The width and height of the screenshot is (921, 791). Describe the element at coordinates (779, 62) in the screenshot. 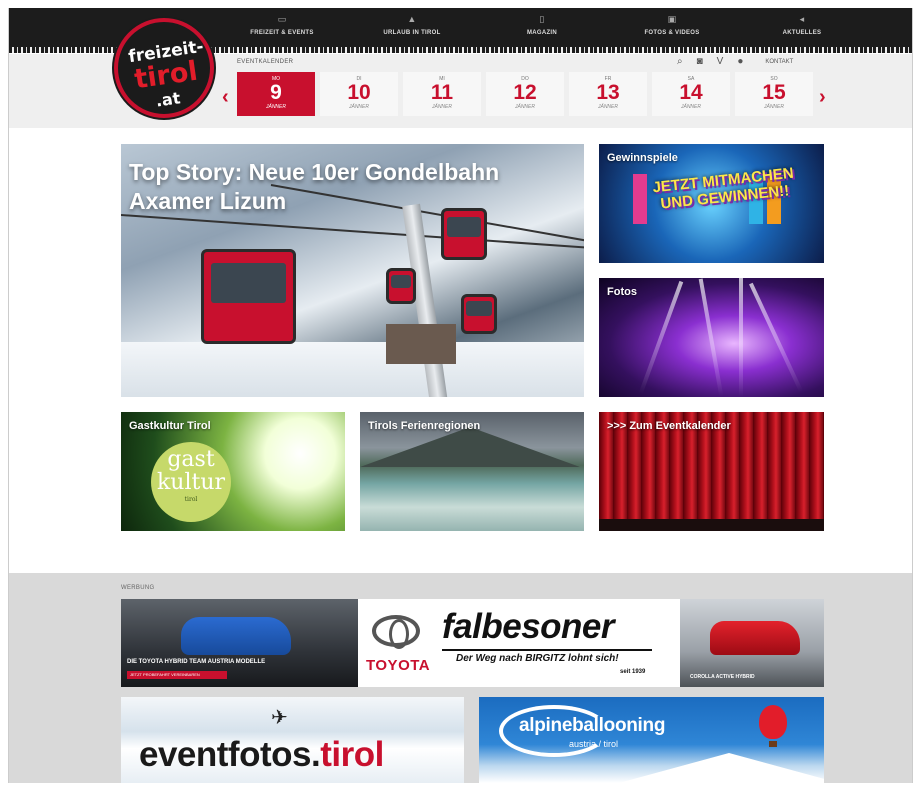

I see `kontakt-link: KONTAKT` at that location.